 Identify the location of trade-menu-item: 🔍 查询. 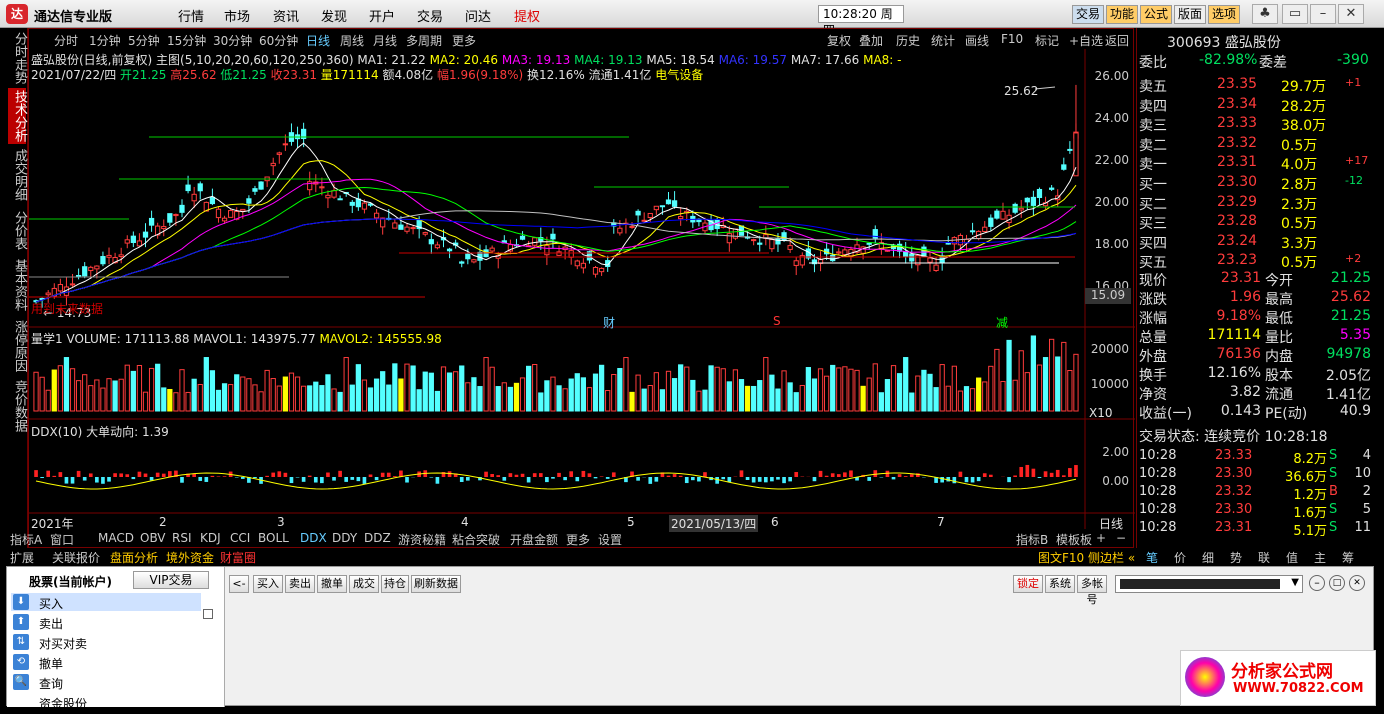
(106, 682).